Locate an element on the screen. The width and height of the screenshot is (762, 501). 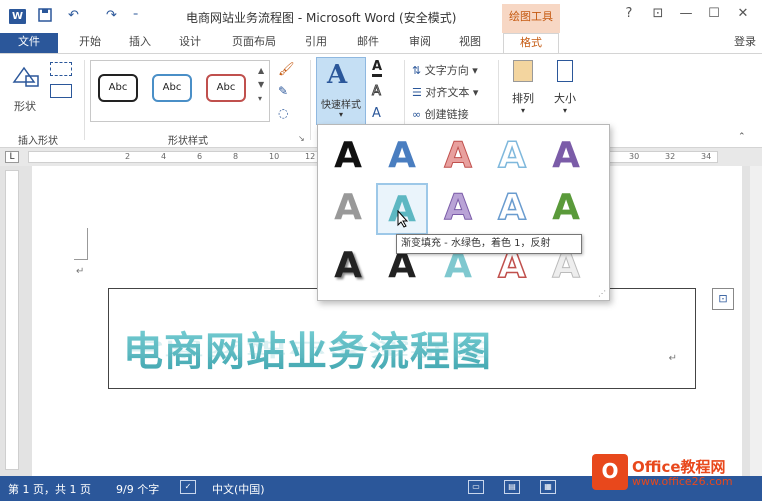
ruler-tick-label: 34 is located at coordinates (706, 156).